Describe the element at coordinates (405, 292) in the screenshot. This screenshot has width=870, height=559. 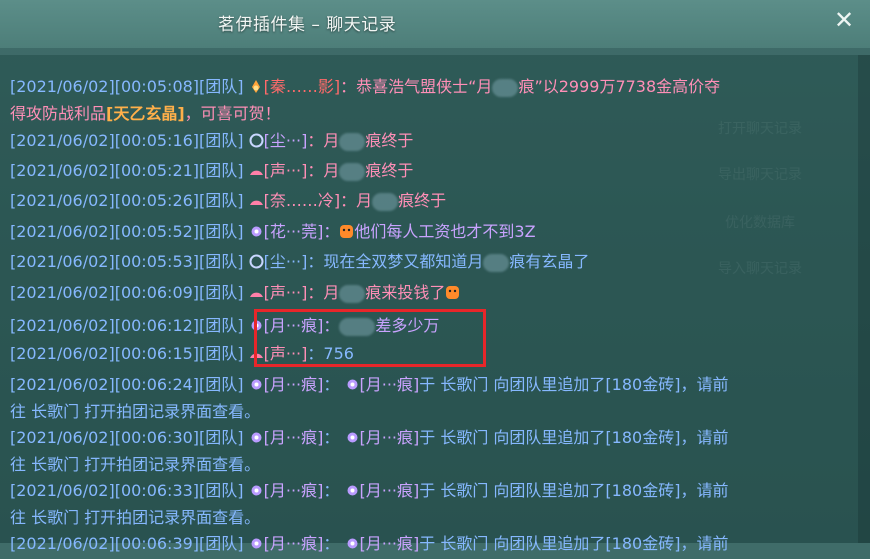
I see `message-text-cont: 痕来投钱了` at that location.